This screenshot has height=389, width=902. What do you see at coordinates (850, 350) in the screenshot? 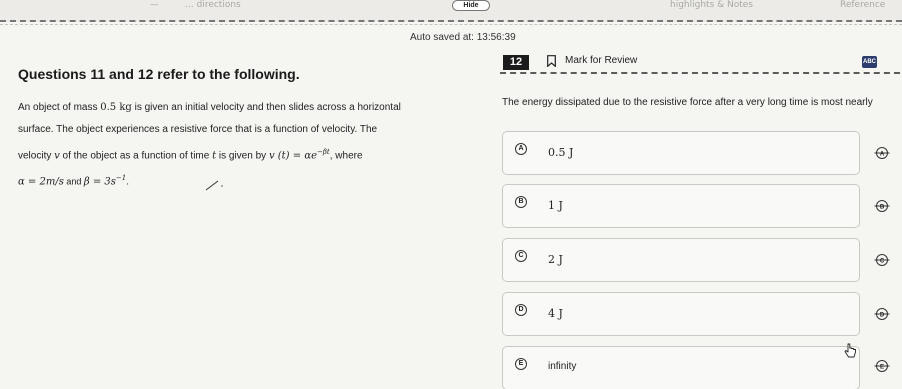
I see `hand-cursor-icon` at bounding box center [850, 350].